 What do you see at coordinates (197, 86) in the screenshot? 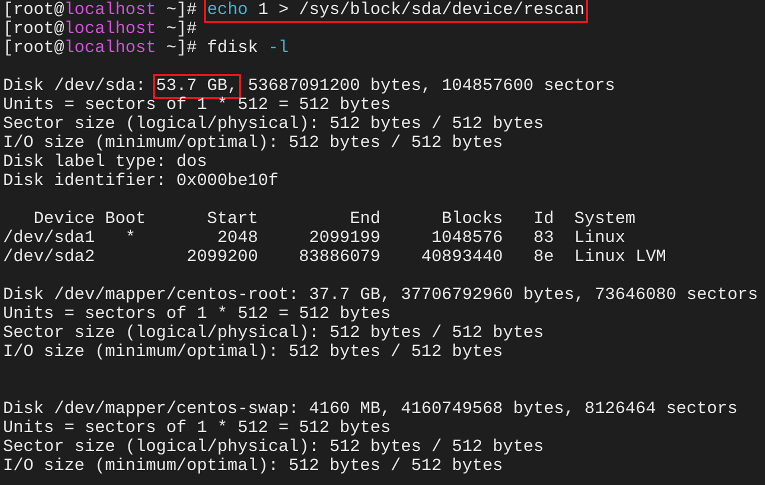
I see `terminal-text: 53.7 GB,` at bounding box center [197, 86].